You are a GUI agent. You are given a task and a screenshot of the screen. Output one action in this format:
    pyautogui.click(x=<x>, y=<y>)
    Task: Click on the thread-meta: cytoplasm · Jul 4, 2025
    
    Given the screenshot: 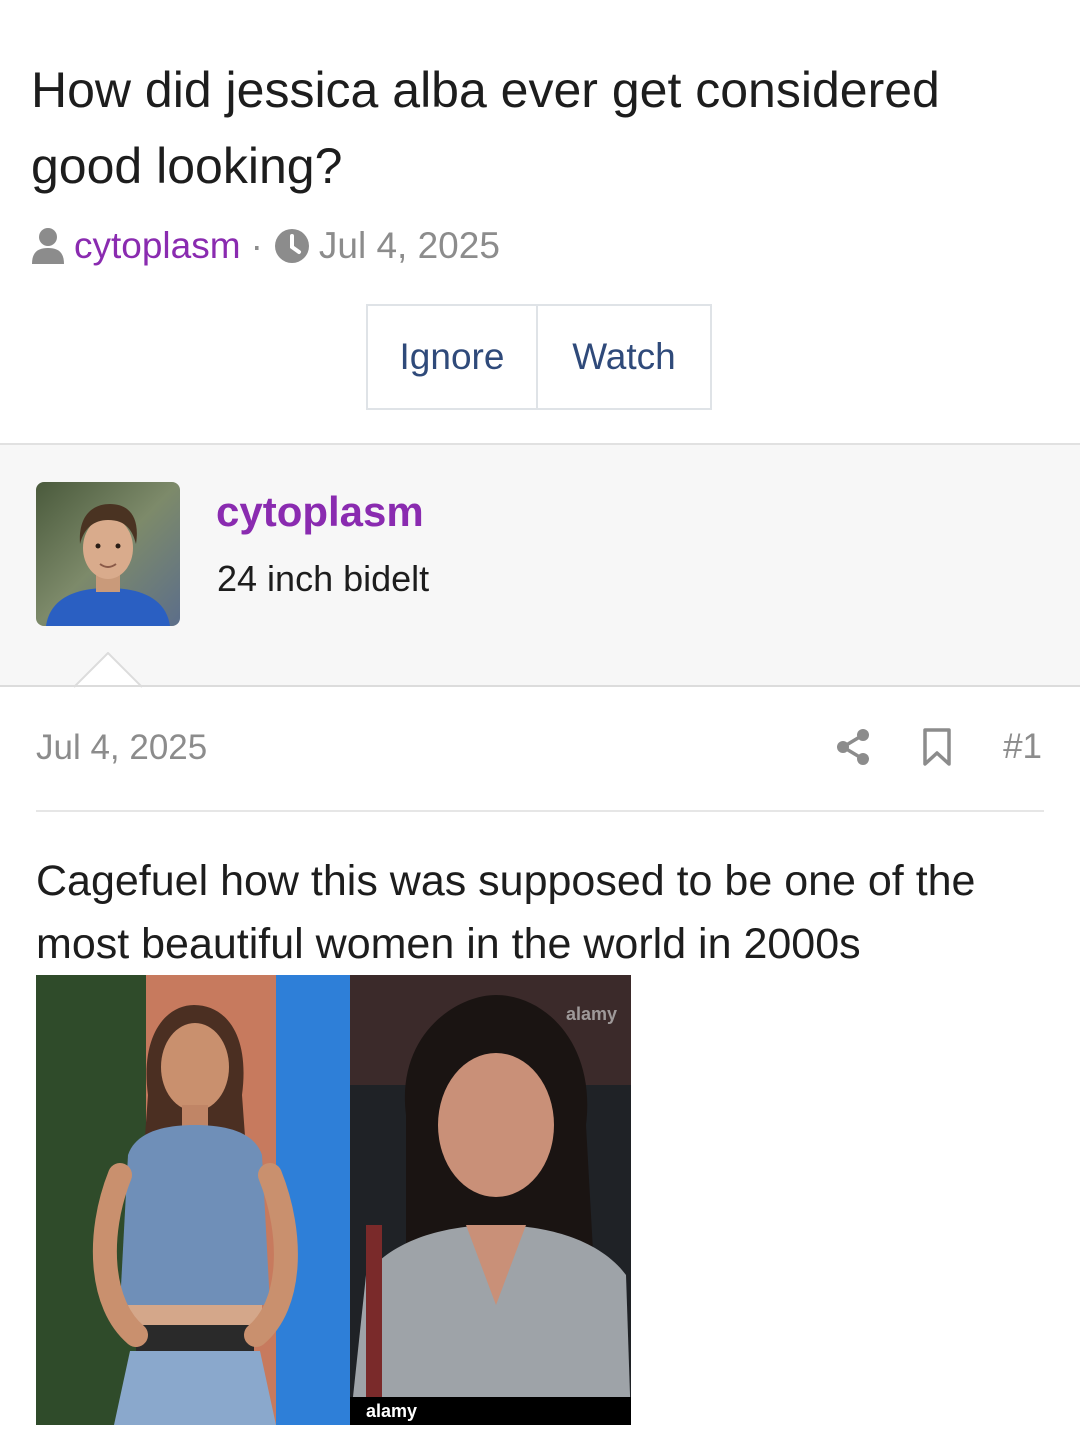 What is the action you would take?
    pyautogui.click(x=265, y=246)
    